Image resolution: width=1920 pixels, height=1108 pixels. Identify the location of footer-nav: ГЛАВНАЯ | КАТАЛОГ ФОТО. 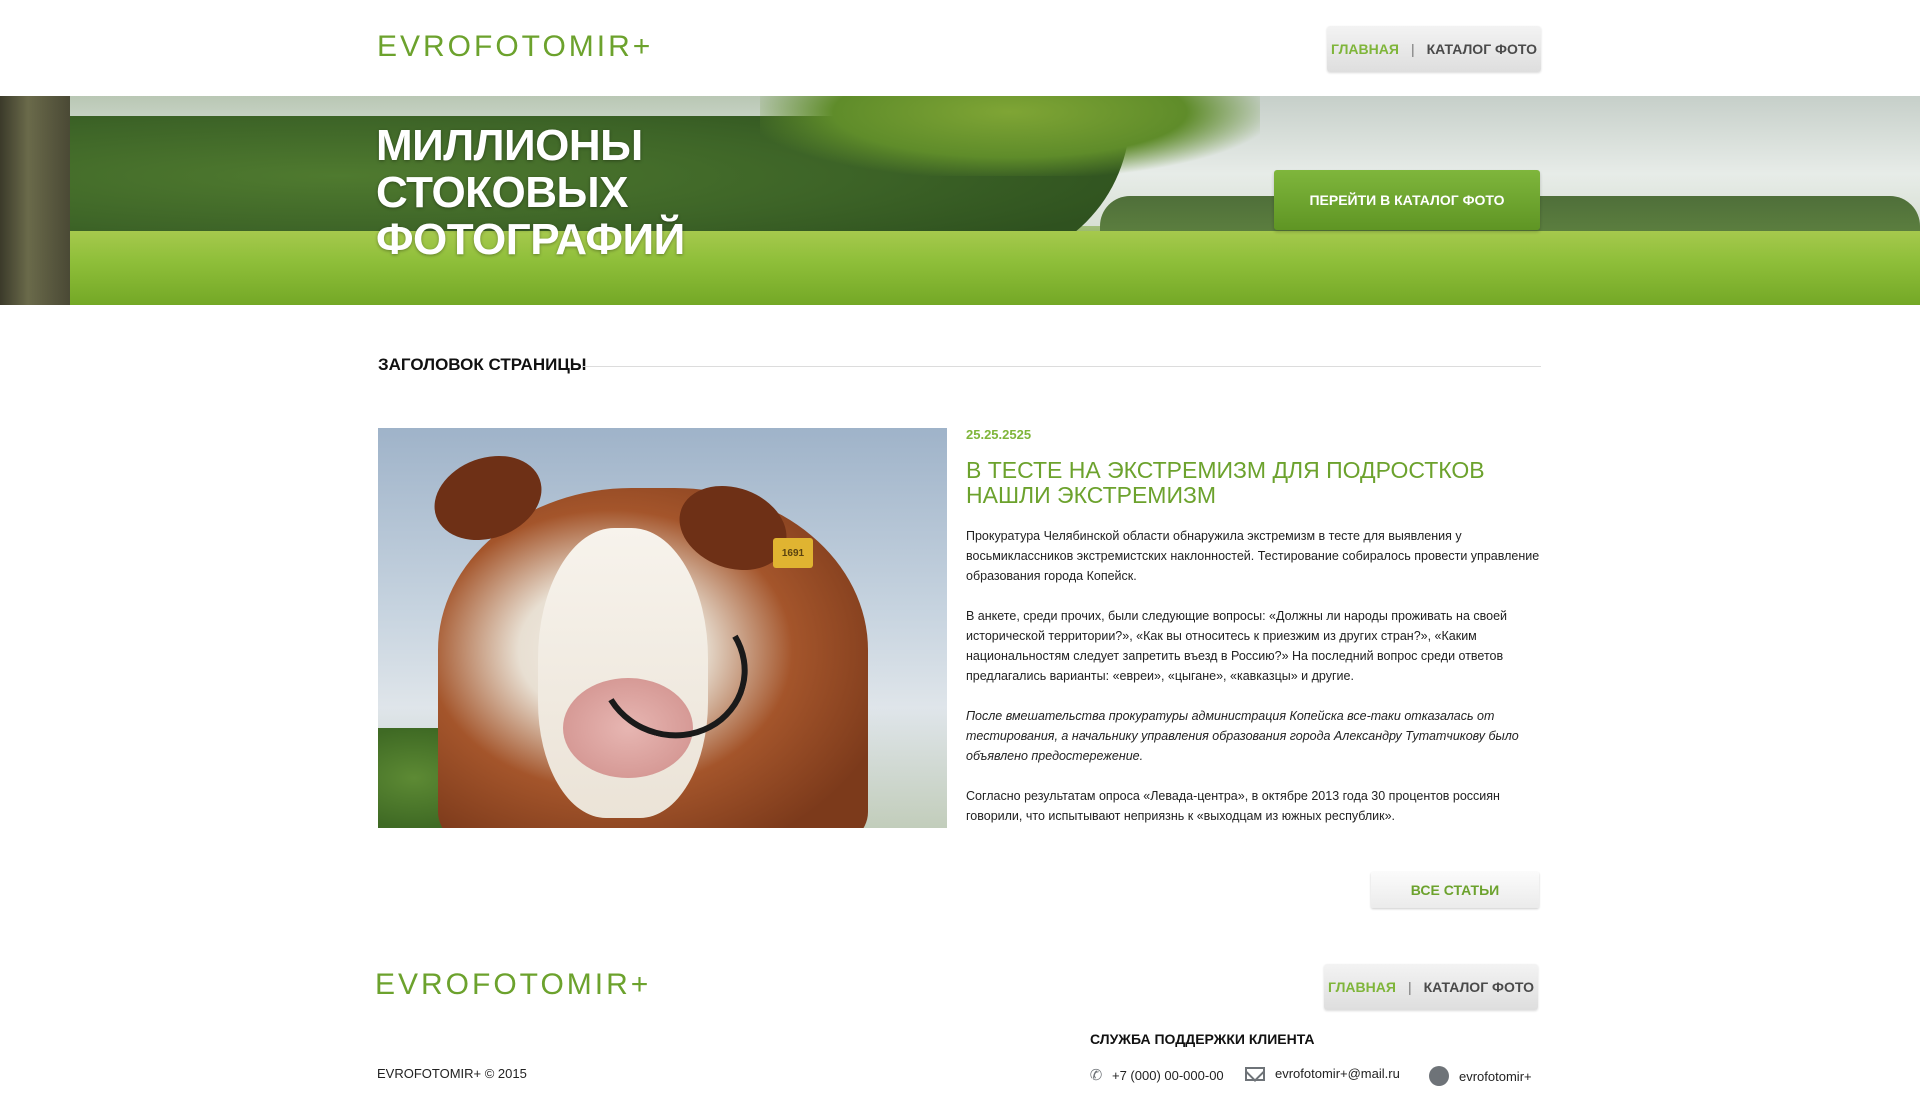
(1431, 987).